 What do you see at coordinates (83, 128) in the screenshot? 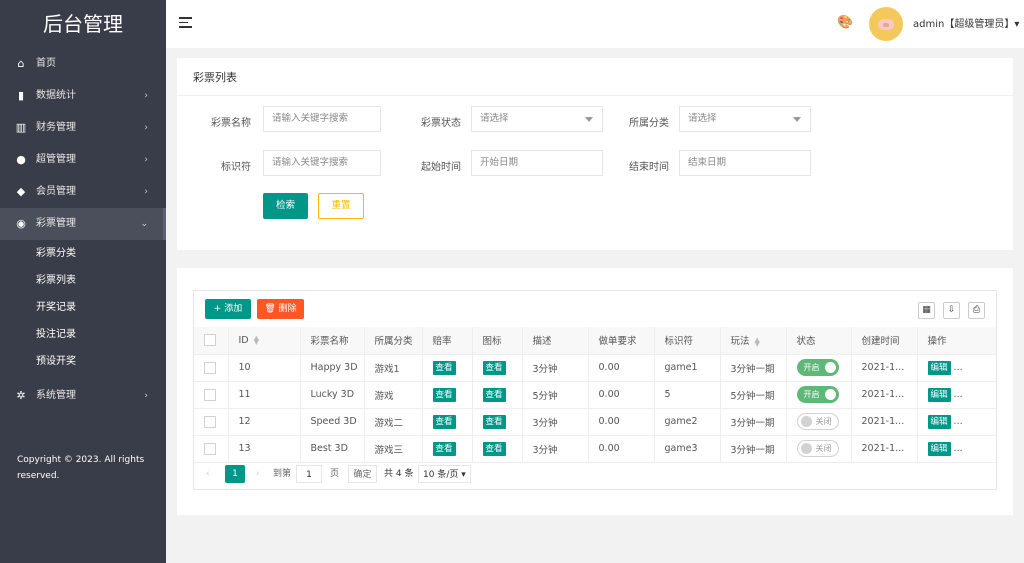
I see `sidebar-item-finance: ▥ 财务管理 ›` at bounding box center [83, 128].